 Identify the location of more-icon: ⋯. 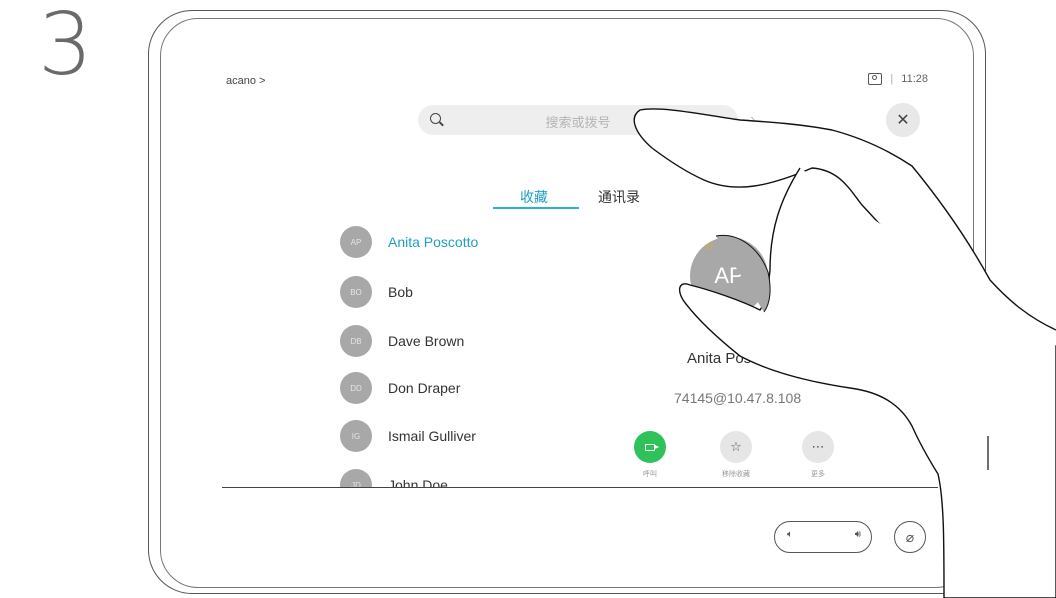
(818, 446).